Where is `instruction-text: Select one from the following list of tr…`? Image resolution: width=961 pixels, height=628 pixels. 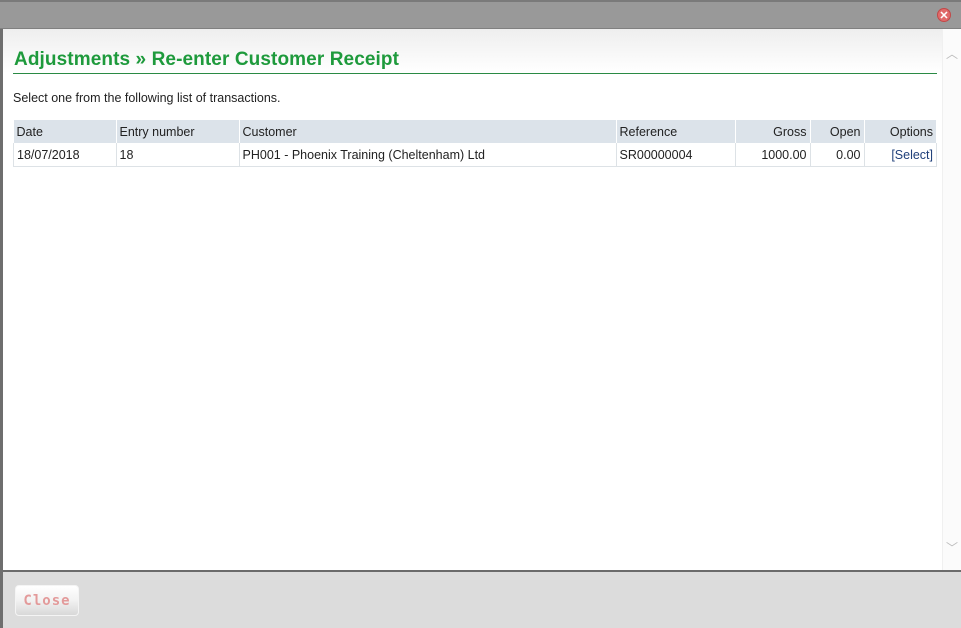 instruction-text: Select one from the following list of tr… is located at coordinates (147, 98).